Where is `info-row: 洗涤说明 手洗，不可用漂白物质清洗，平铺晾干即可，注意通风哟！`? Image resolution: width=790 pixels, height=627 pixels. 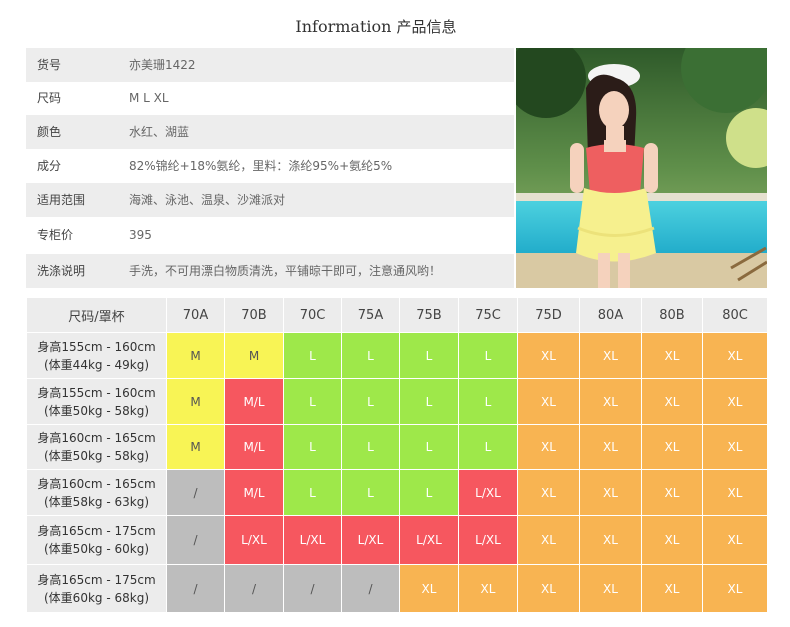 info-row: 洗涤说明 手洗，不可用漂白物质清洗，平铺晾干即可，注意通风哟！ is located at coordinates (270, 271).